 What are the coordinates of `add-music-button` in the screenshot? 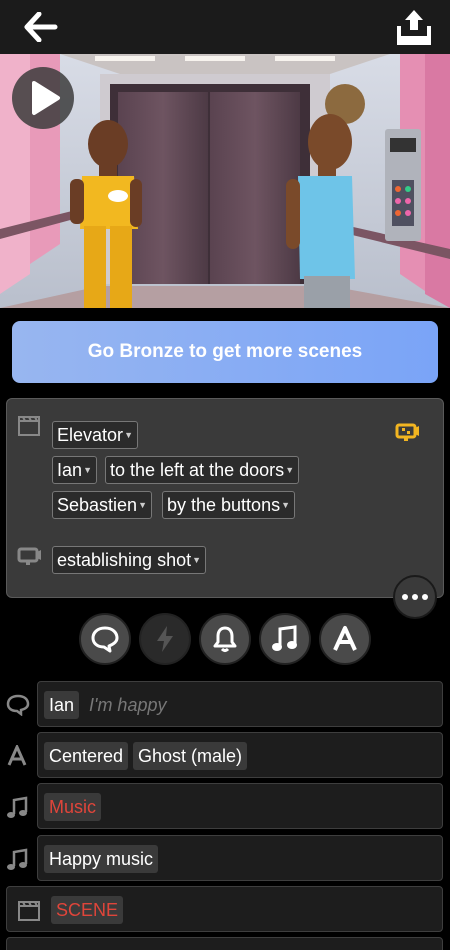 It's located at (285, 639).